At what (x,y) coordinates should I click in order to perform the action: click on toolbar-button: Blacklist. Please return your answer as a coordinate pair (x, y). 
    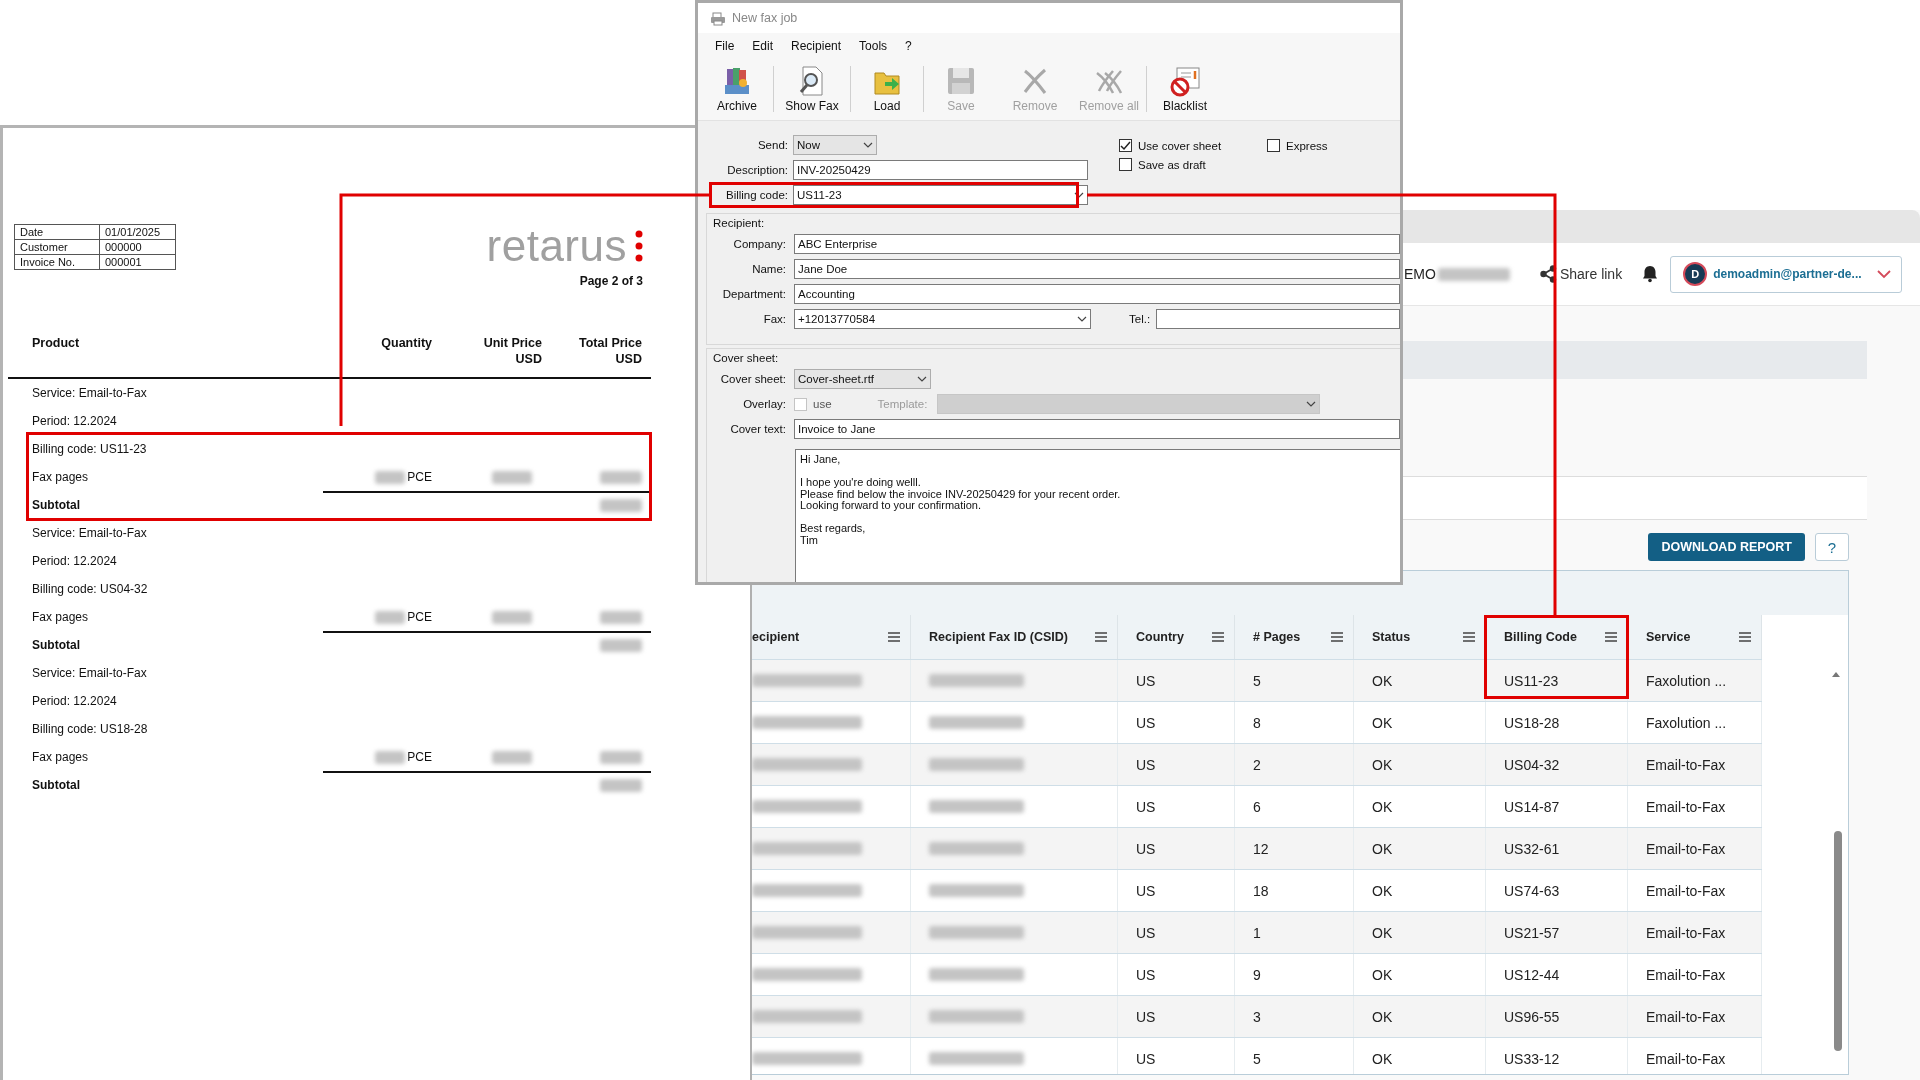
    Looking at the image, I should click on (1185, 89).